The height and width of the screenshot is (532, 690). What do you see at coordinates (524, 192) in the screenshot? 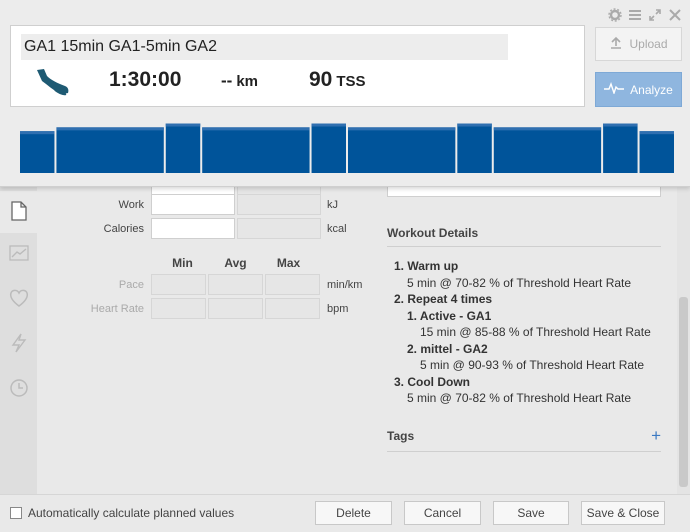
I see `comments-box` at bounding box center [524, 192].